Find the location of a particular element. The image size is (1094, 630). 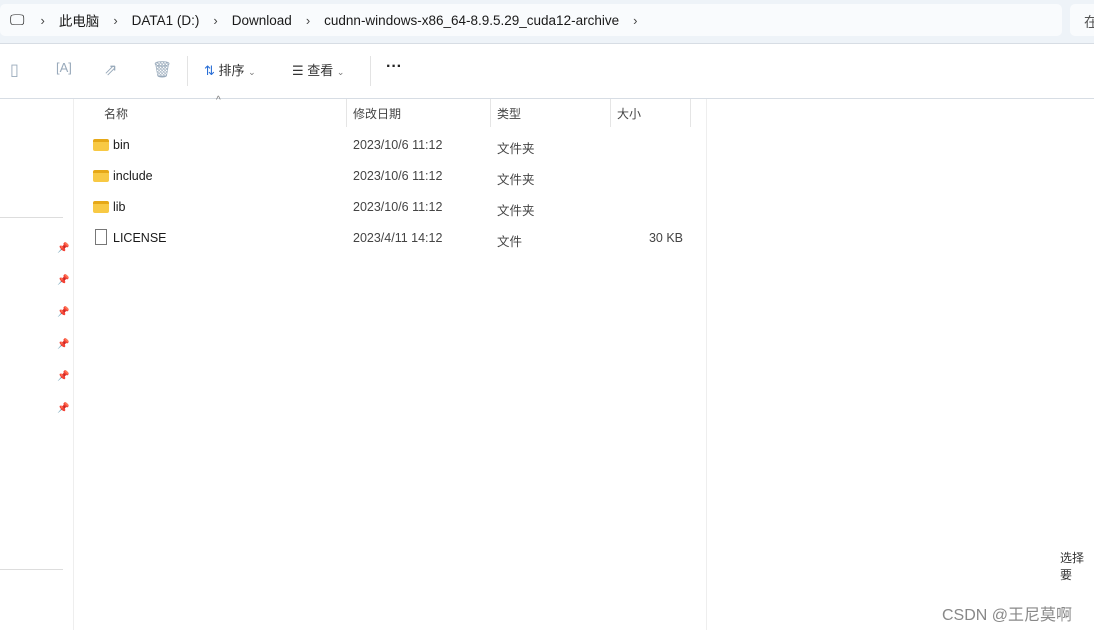

file-date: 2023/4/11 14:12 is located at coordinates (398, 238).